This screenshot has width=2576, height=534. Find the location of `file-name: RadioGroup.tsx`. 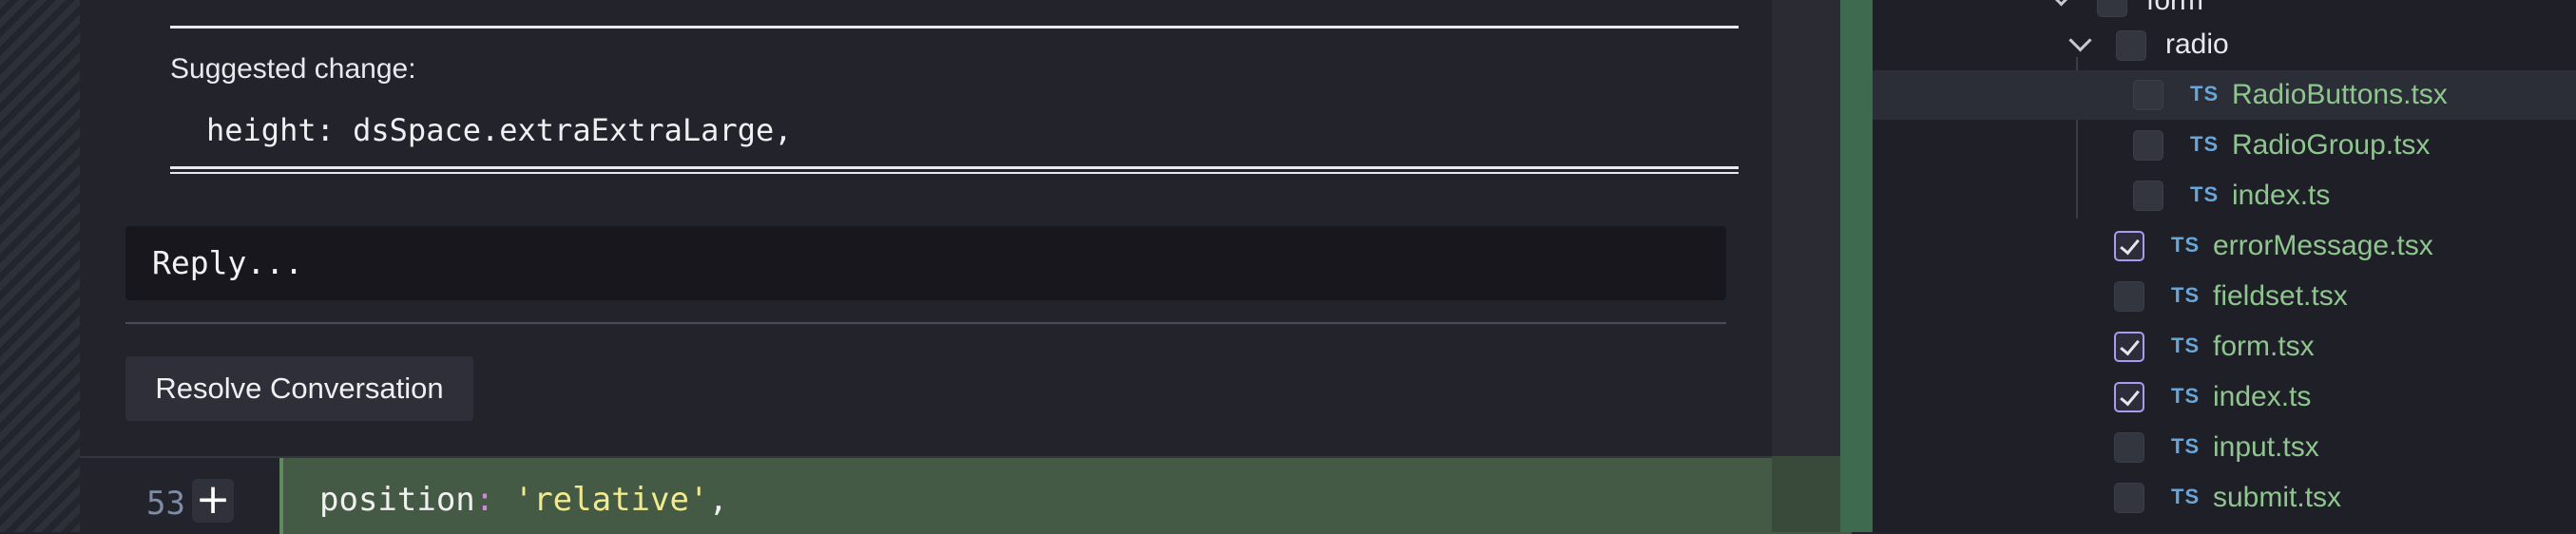

file-name: RadioGroup.tsx is located at coordinates (2331, 145).